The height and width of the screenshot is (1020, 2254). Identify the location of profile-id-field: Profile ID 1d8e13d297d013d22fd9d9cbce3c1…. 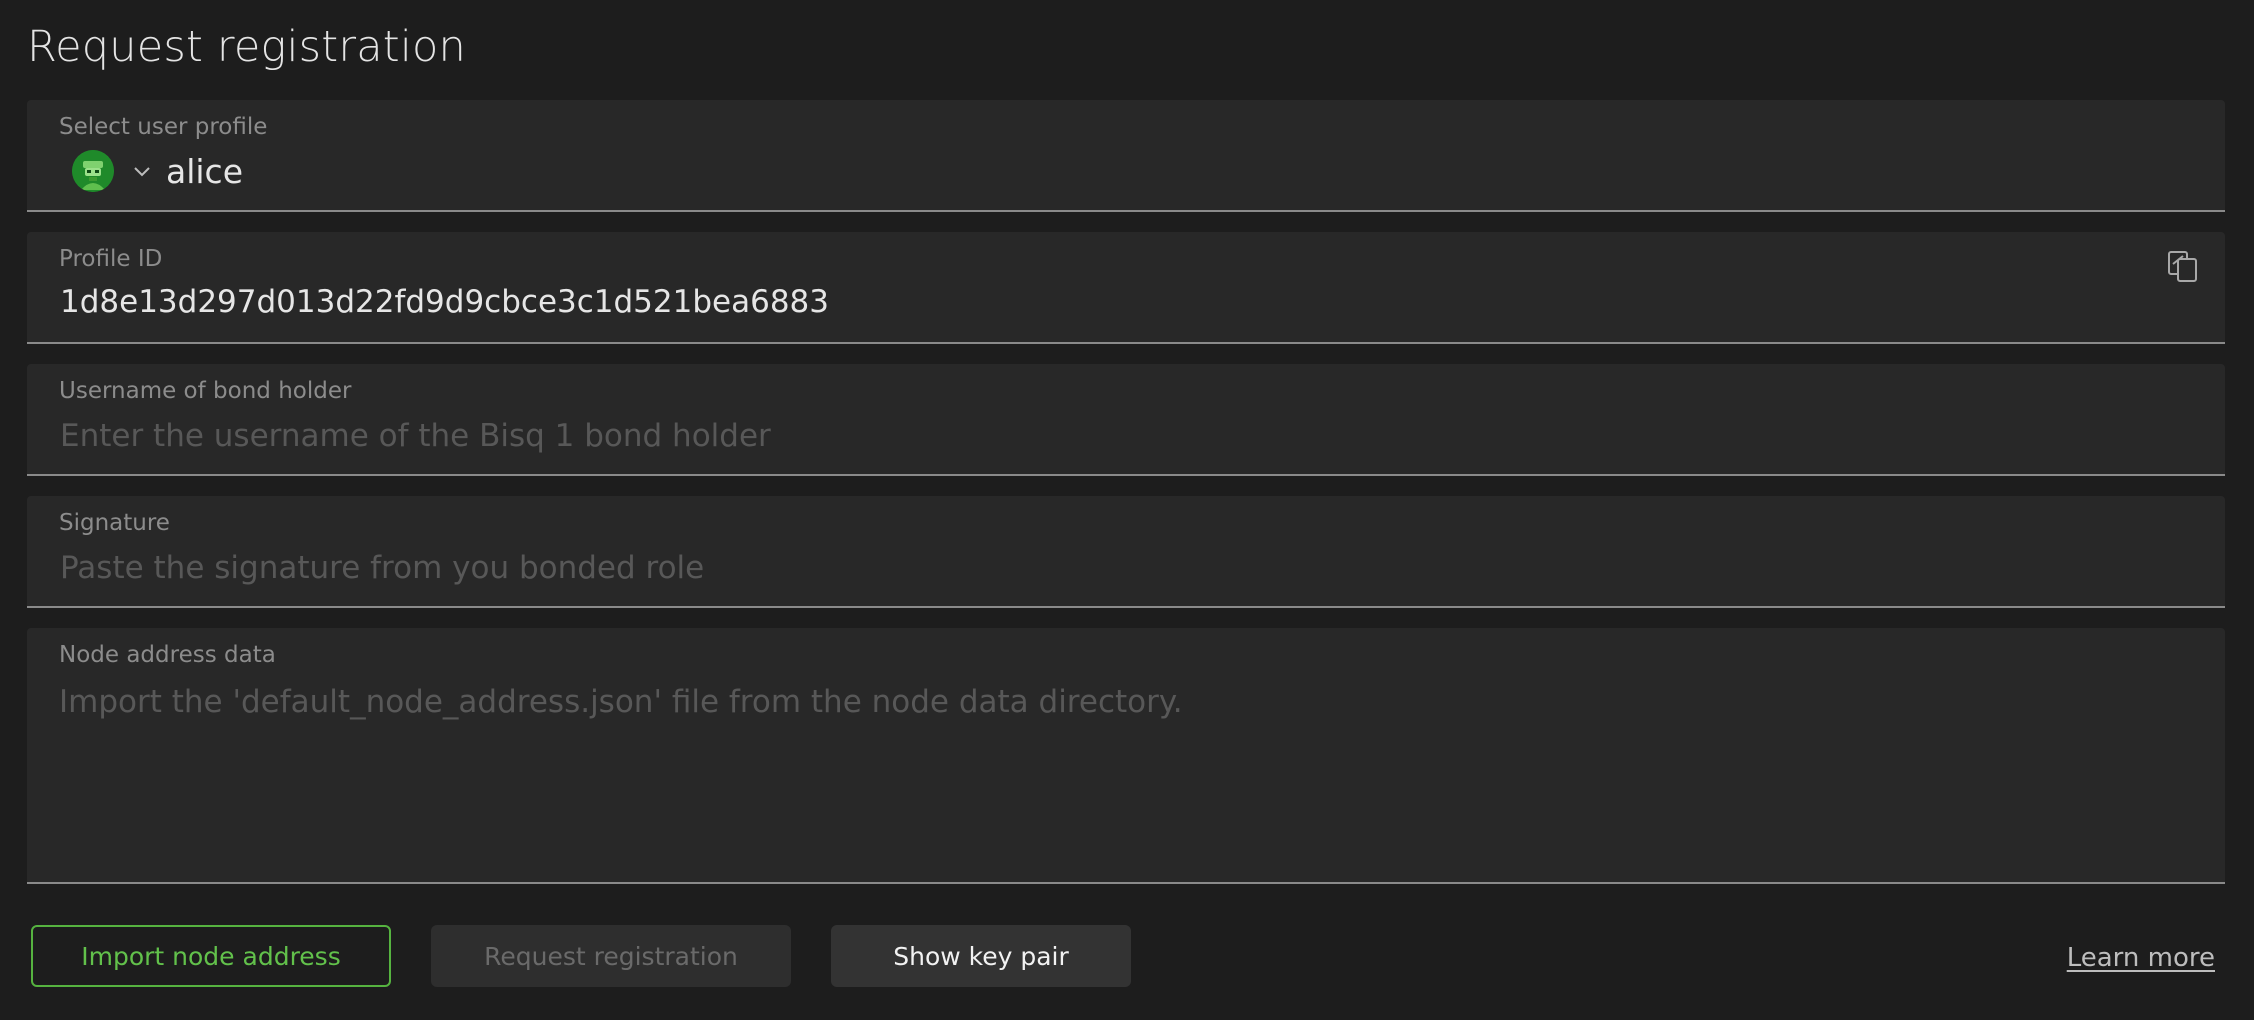
(1126, 288).